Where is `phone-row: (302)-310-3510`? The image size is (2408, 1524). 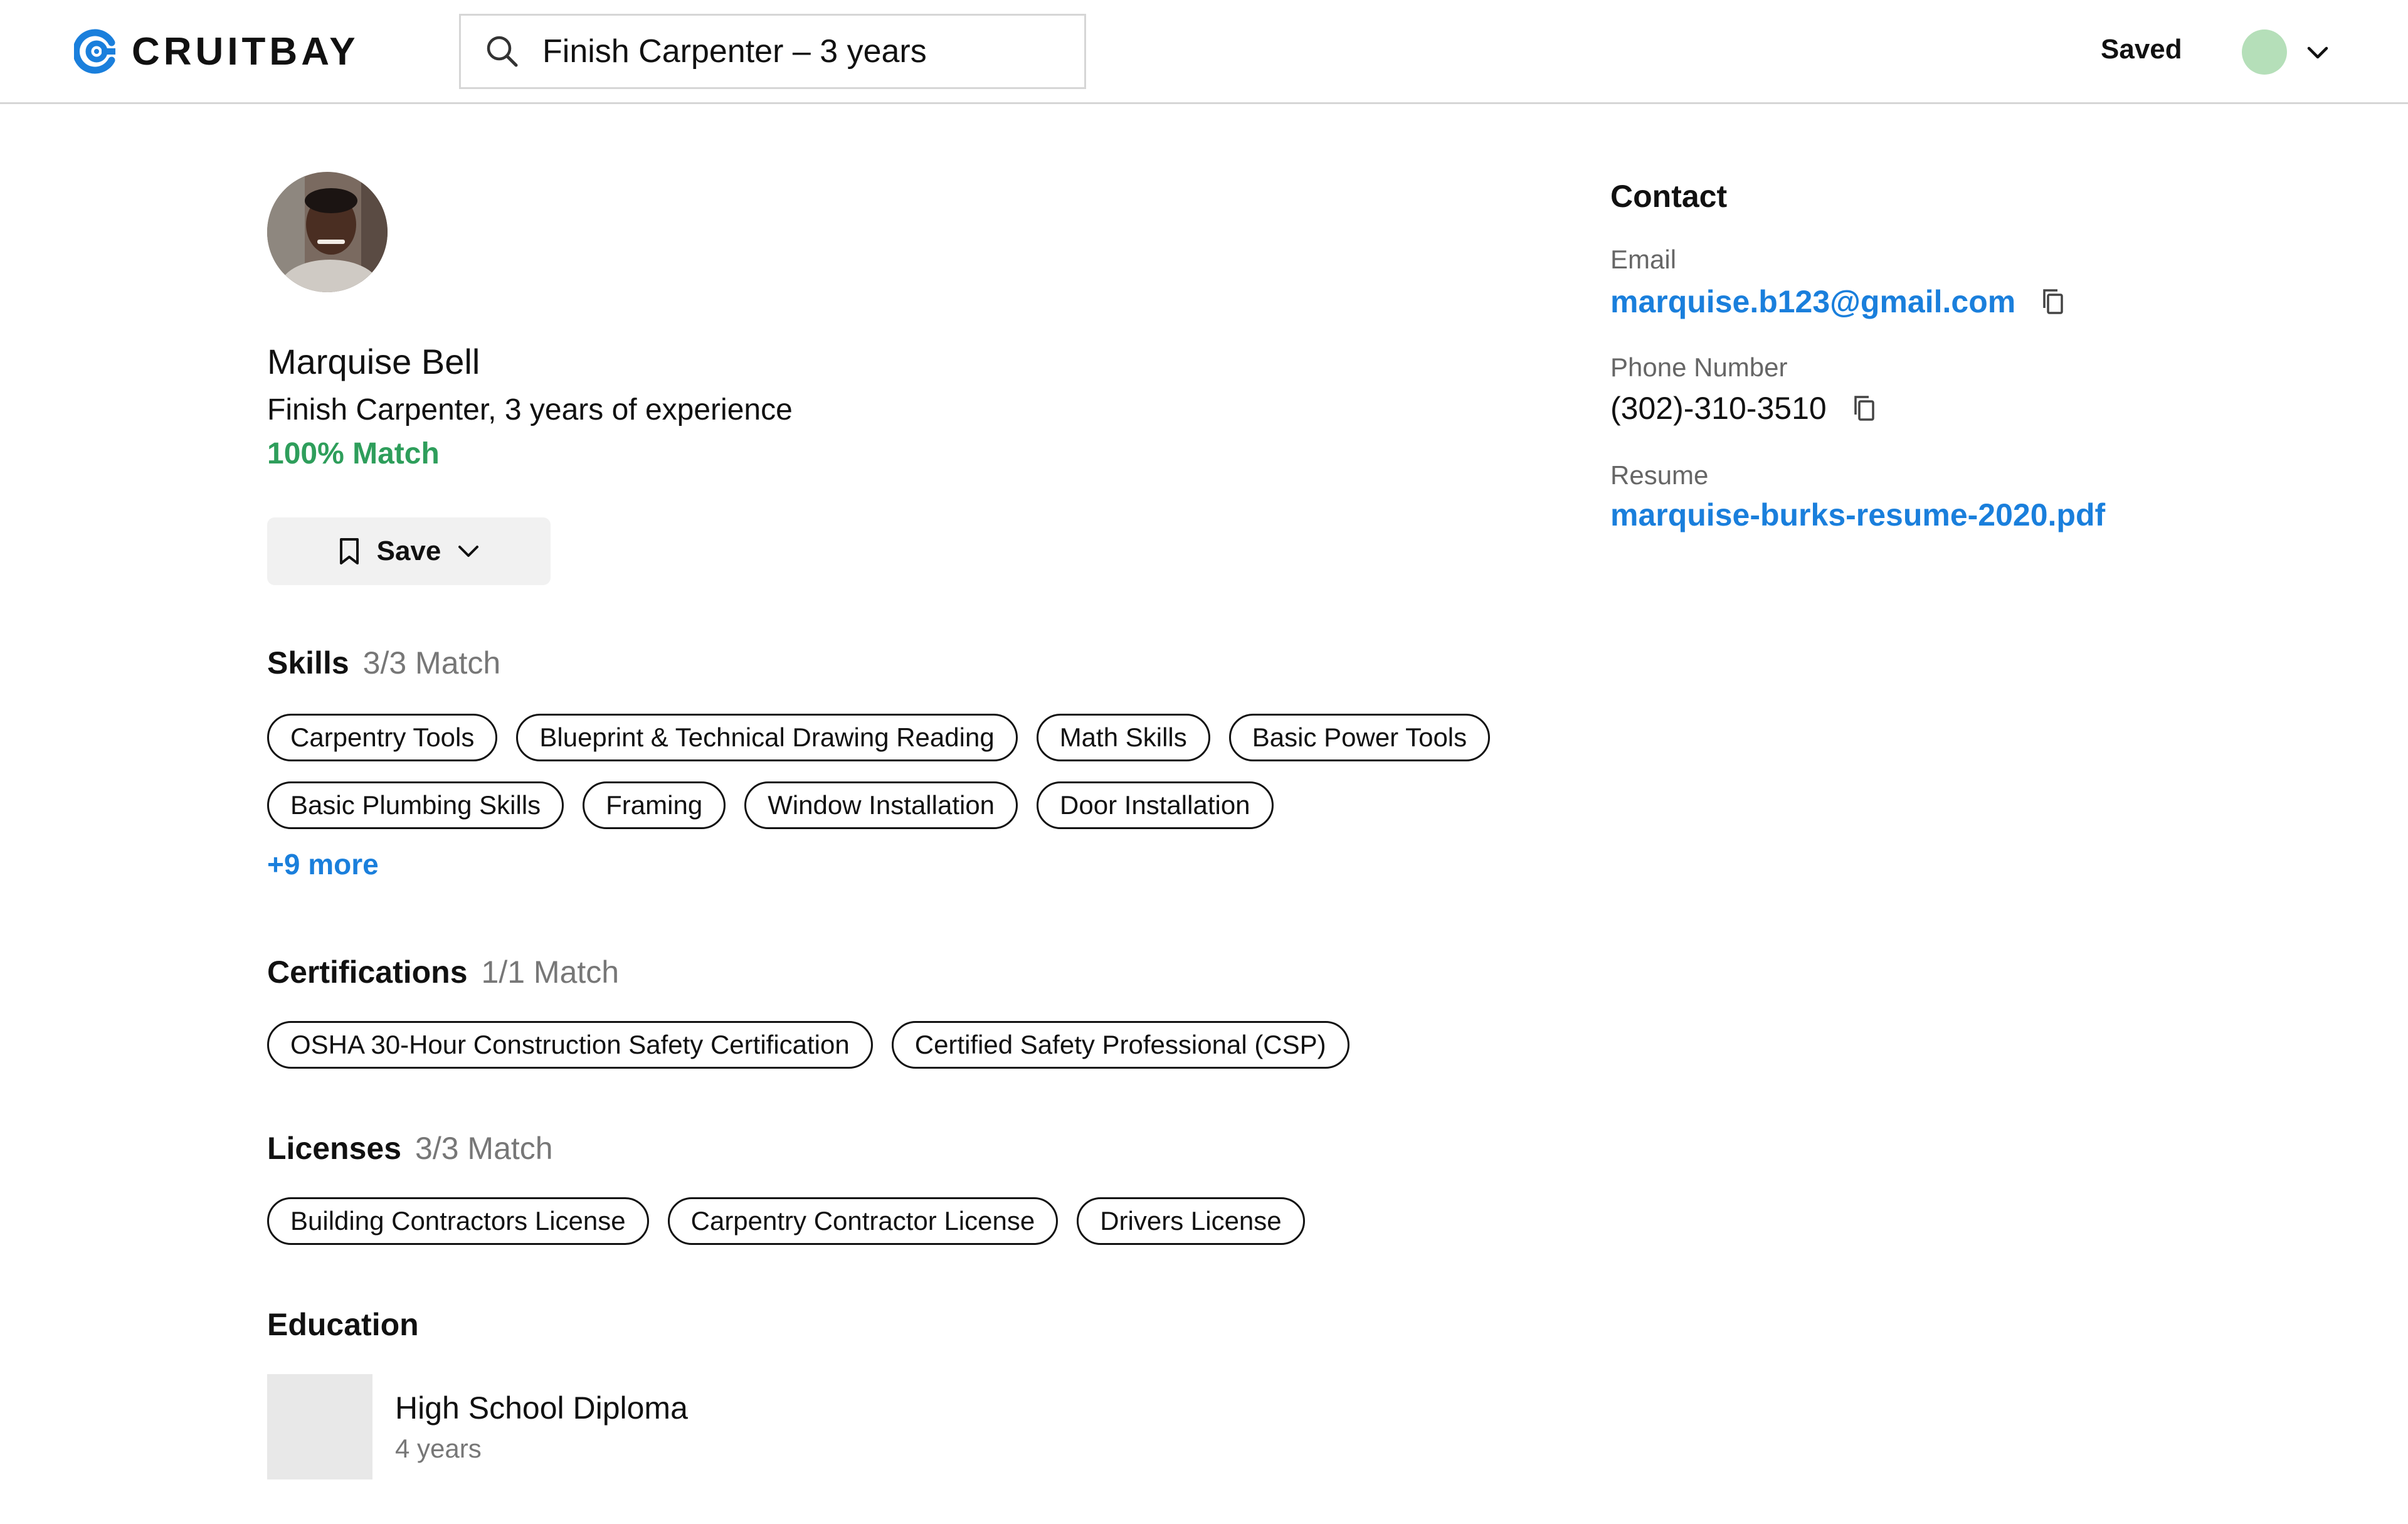
phone-row: (302)-310-3510 is located at coordinates (1744, 408).